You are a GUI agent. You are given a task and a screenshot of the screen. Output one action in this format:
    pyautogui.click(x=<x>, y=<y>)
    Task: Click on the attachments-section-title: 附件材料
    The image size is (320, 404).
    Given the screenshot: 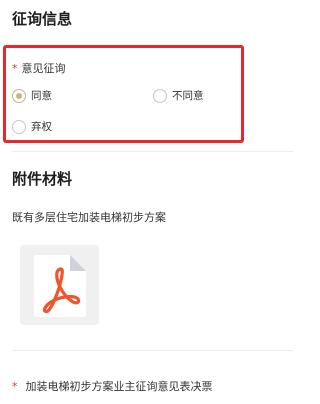 What is the action you would take?
    pyautogui.click(x=42, y=179)
    